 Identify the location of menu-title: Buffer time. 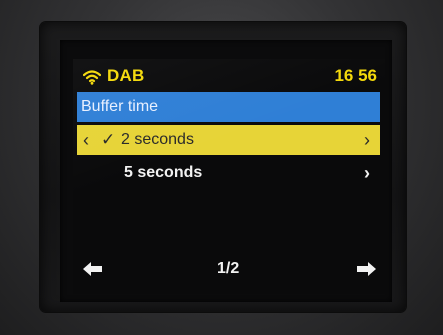
(228, 107).